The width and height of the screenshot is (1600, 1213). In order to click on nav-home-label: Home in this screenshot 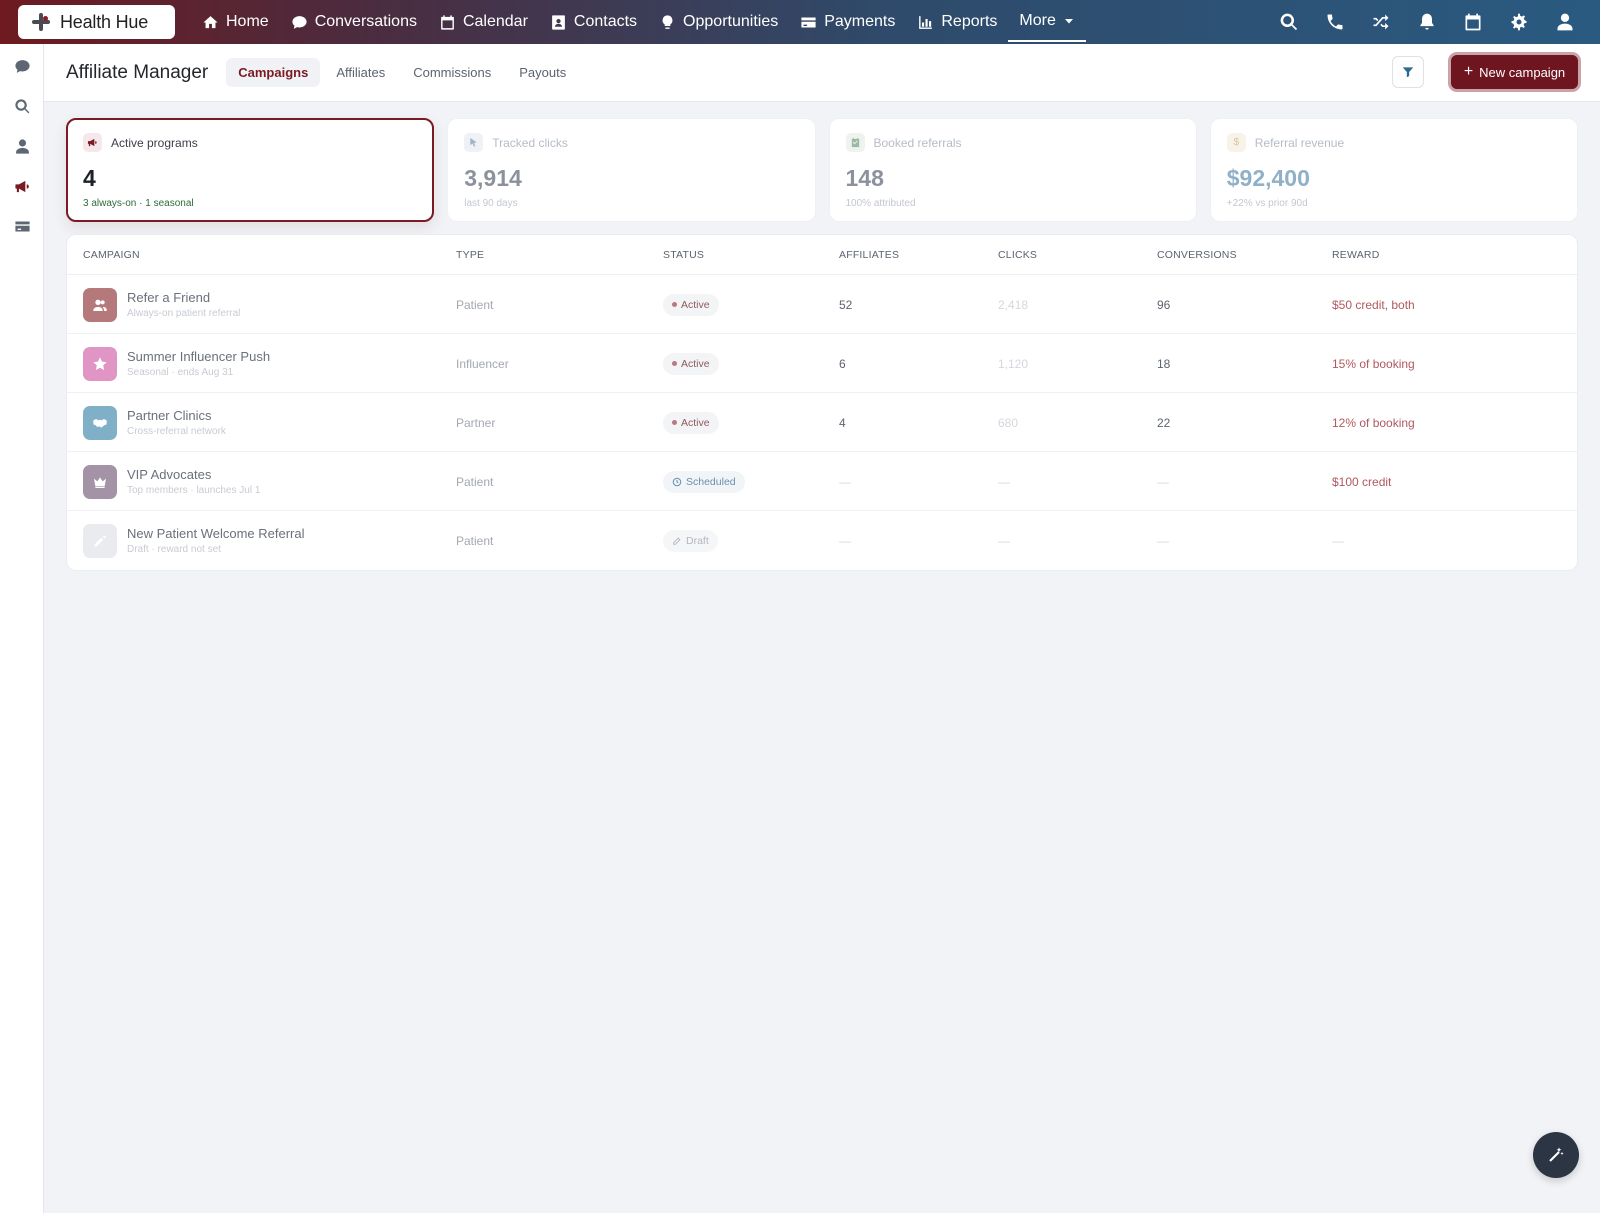, I will do `click(247, 21)`.